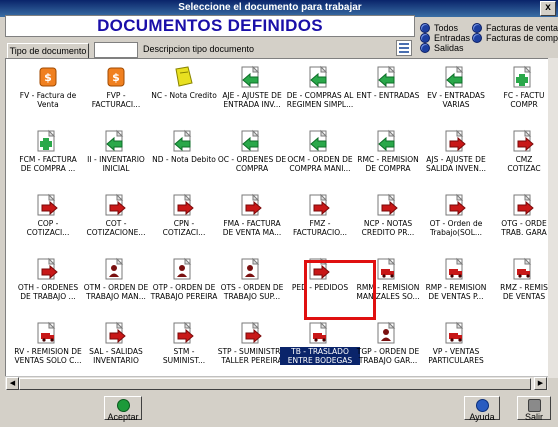 This screenshot has height=427, width=558. What do you see at coordinates (482, 405) in the screenshot?
I see `help-icon` at bounding box center [482, 405].